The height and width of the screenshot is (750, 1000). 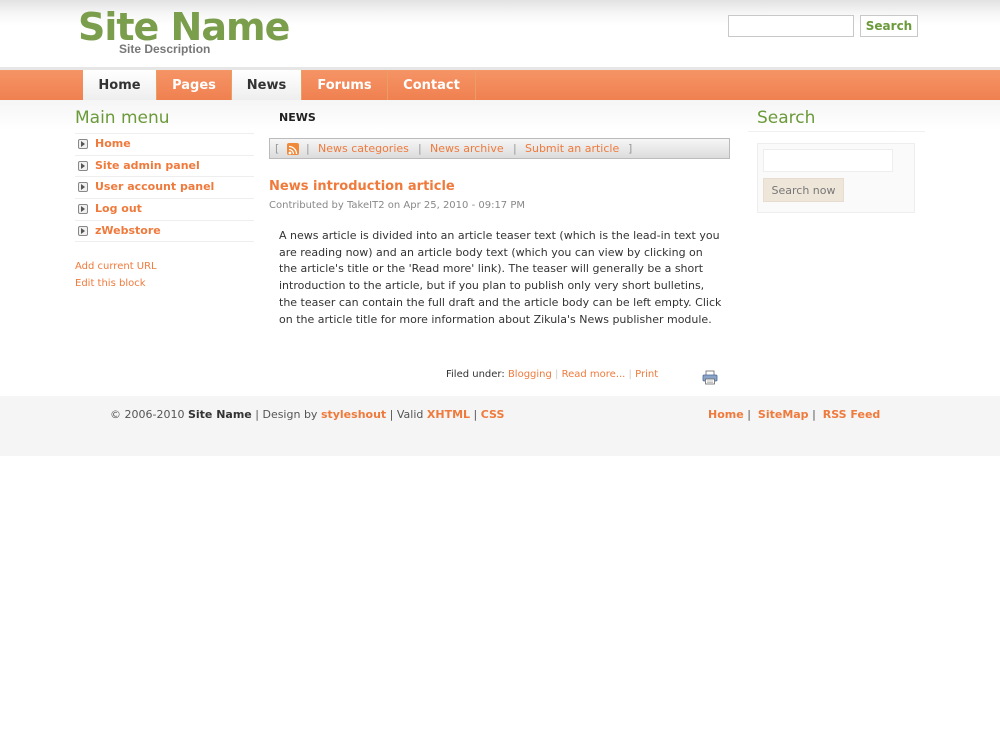 I want to click on rss-icon, so click(x=293, y=149).